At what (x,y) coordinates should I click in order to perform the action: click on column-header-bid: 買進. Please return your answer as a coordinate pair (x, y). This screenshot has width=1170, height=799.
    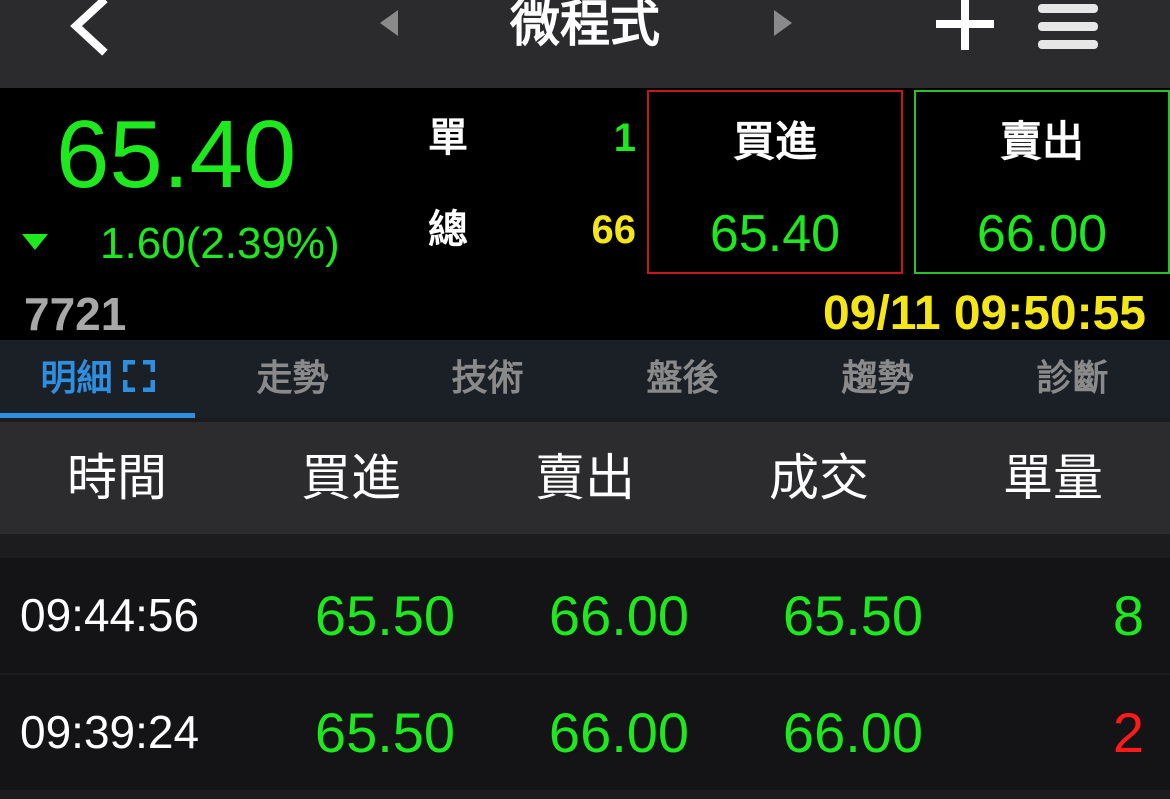
    Looking at the image, I should click on (351, 478).